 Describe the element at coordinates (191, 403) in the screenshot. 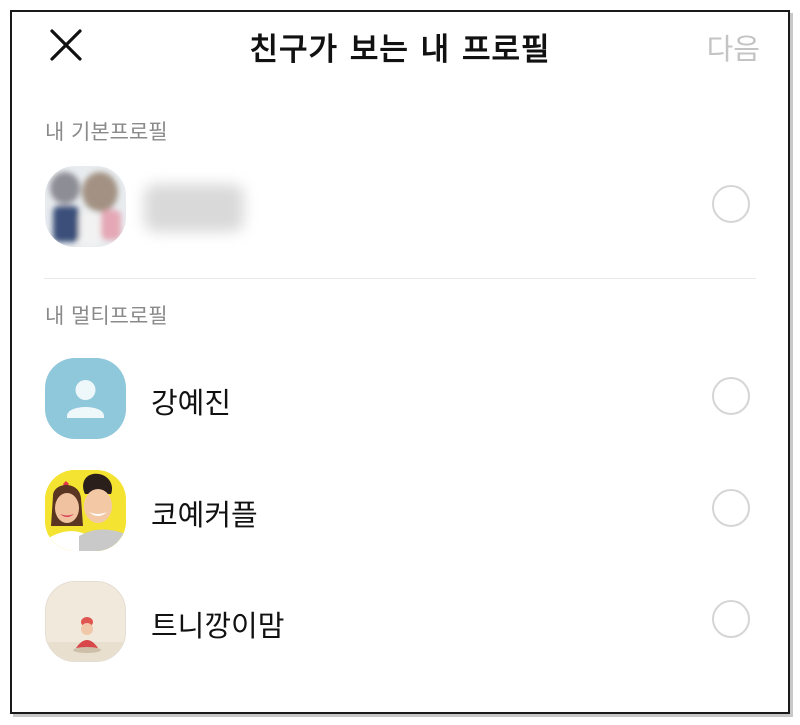

I see `profile-name: 강예진` at that location.